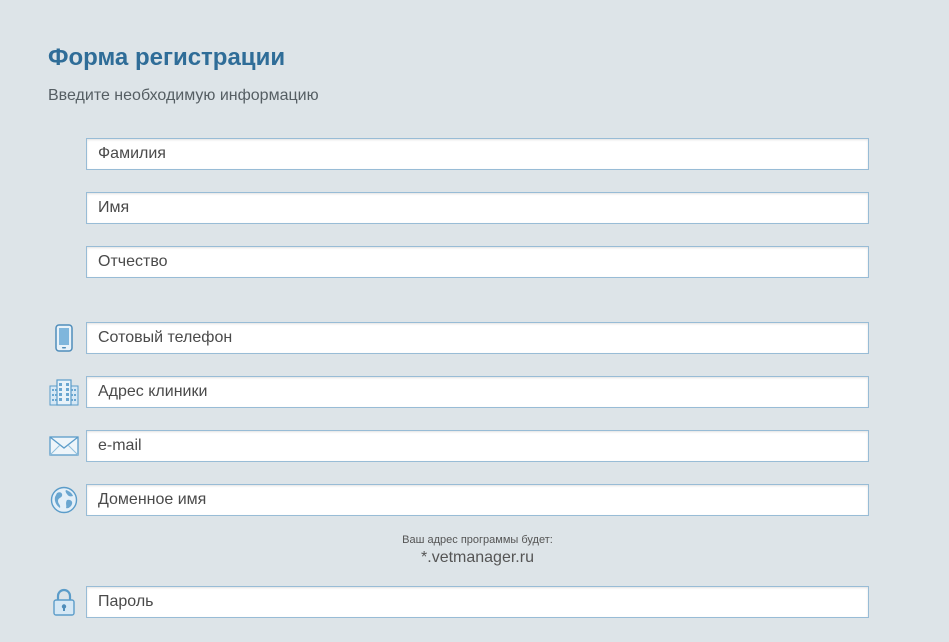 The width and height of the screenshot is (949, 642). I want to click on patronymic-input, so click(477, 262).